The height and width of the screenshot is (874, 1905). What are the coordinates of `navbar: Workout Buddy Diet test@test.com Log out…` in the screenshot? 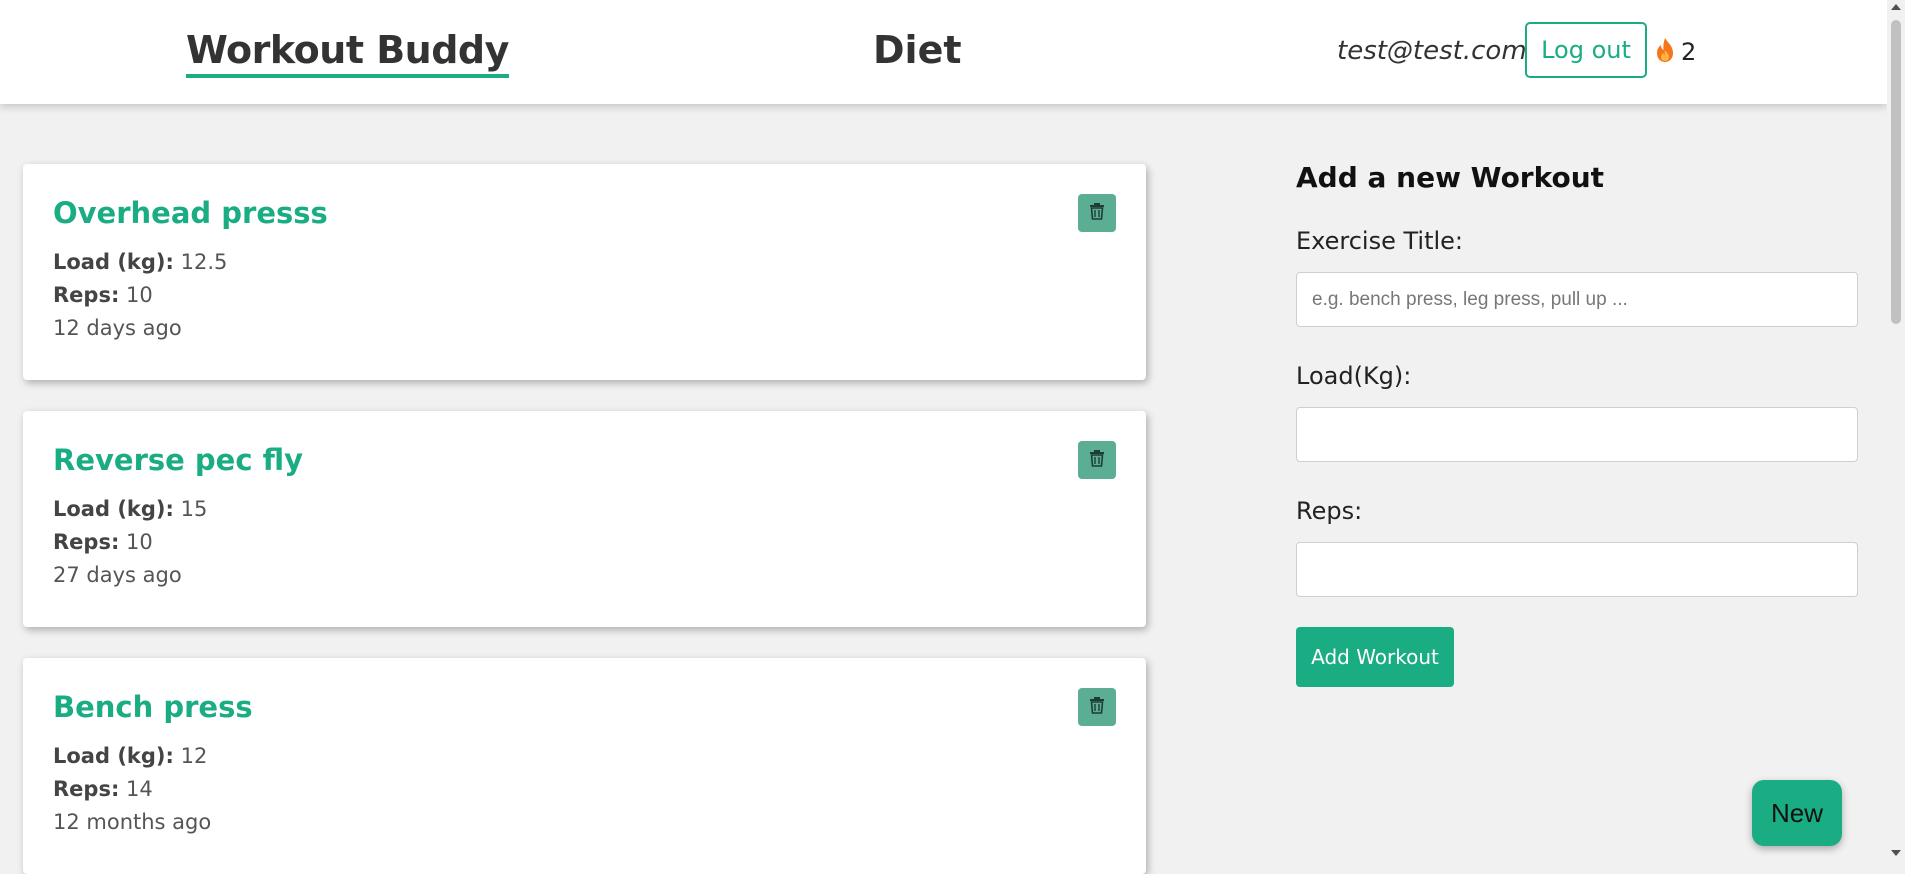 It's located at (943, 52).